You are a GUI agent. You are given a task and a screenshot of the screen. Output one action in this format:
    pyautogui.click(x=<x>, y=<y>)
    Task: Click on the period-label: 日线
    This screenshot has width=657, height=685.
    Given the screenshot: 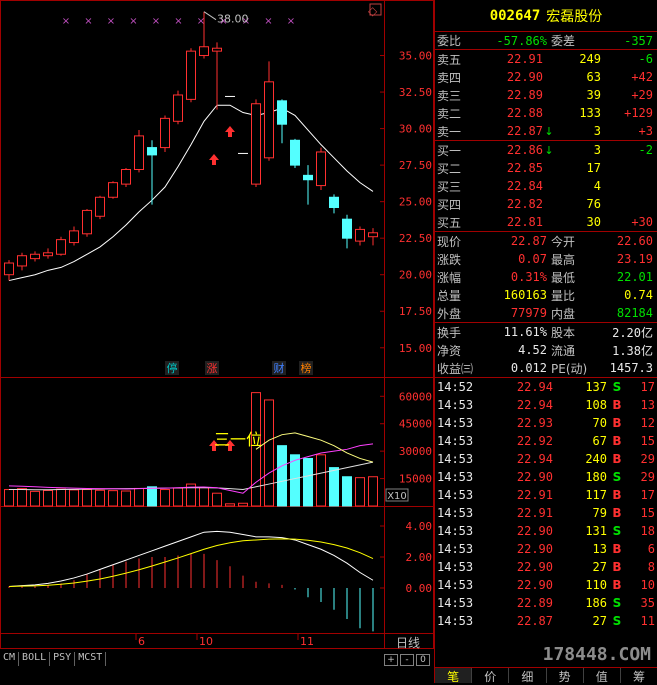 What is the action you would take?
    pyautogui.click(x=408, y=642)
    